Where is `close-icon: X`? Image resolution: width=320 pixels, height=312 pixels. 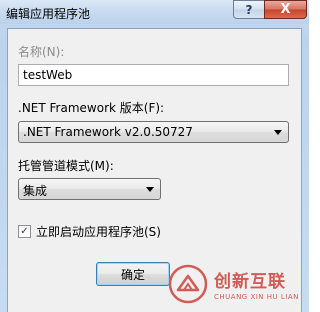 close-icon: X is located at coordinates (285, 9).